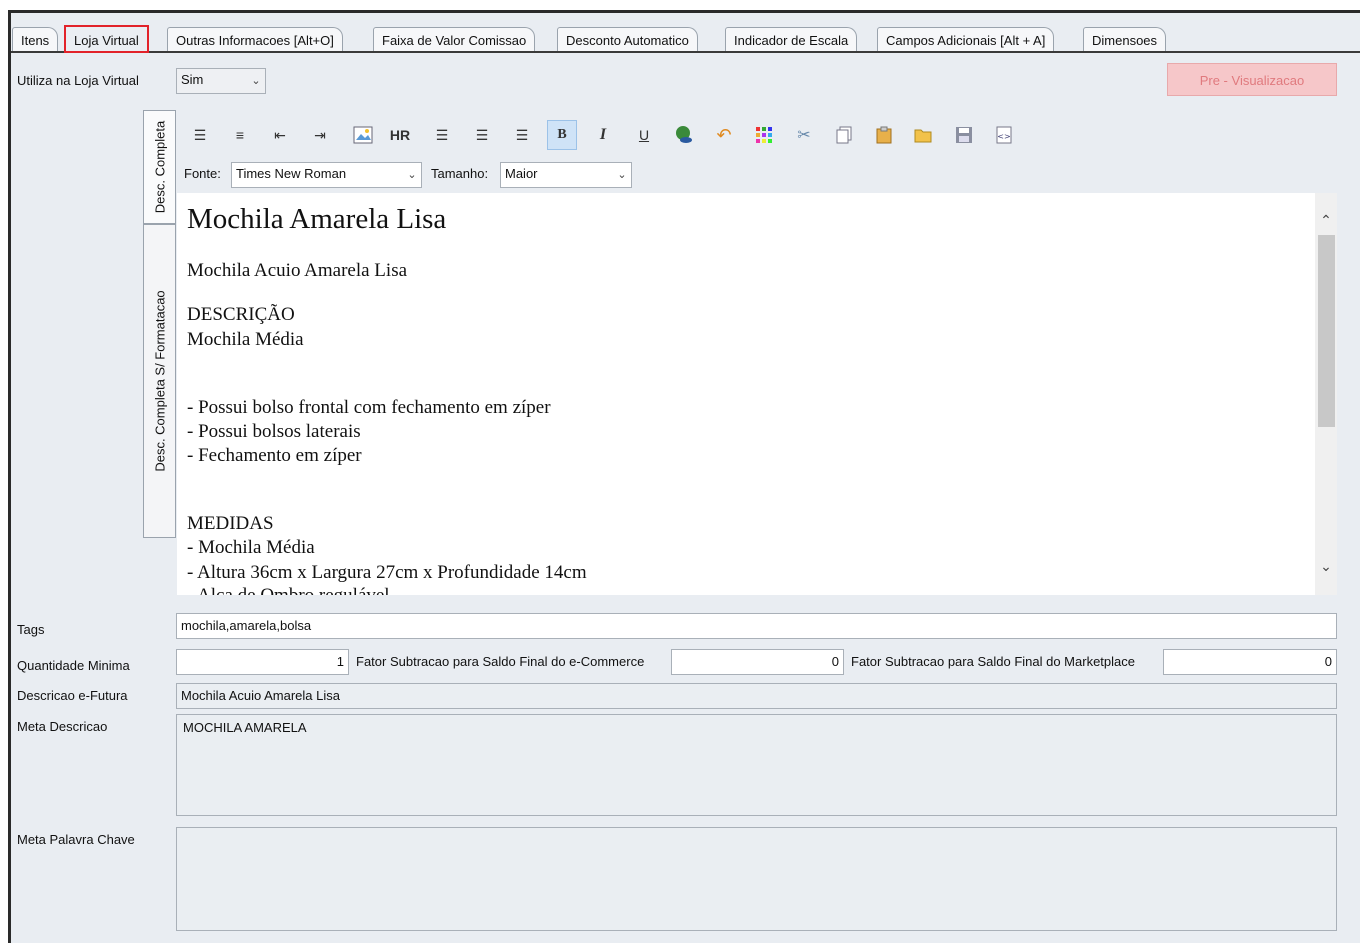 The image size is (1360, 943). I want to click on undo-icon: ↶, so click(724, 135).